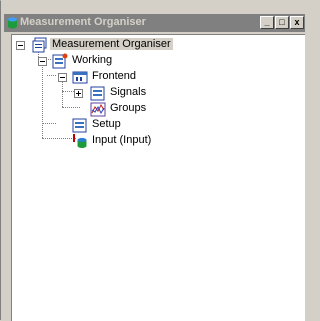  I want to click on expand-icon, so click(78, 93).